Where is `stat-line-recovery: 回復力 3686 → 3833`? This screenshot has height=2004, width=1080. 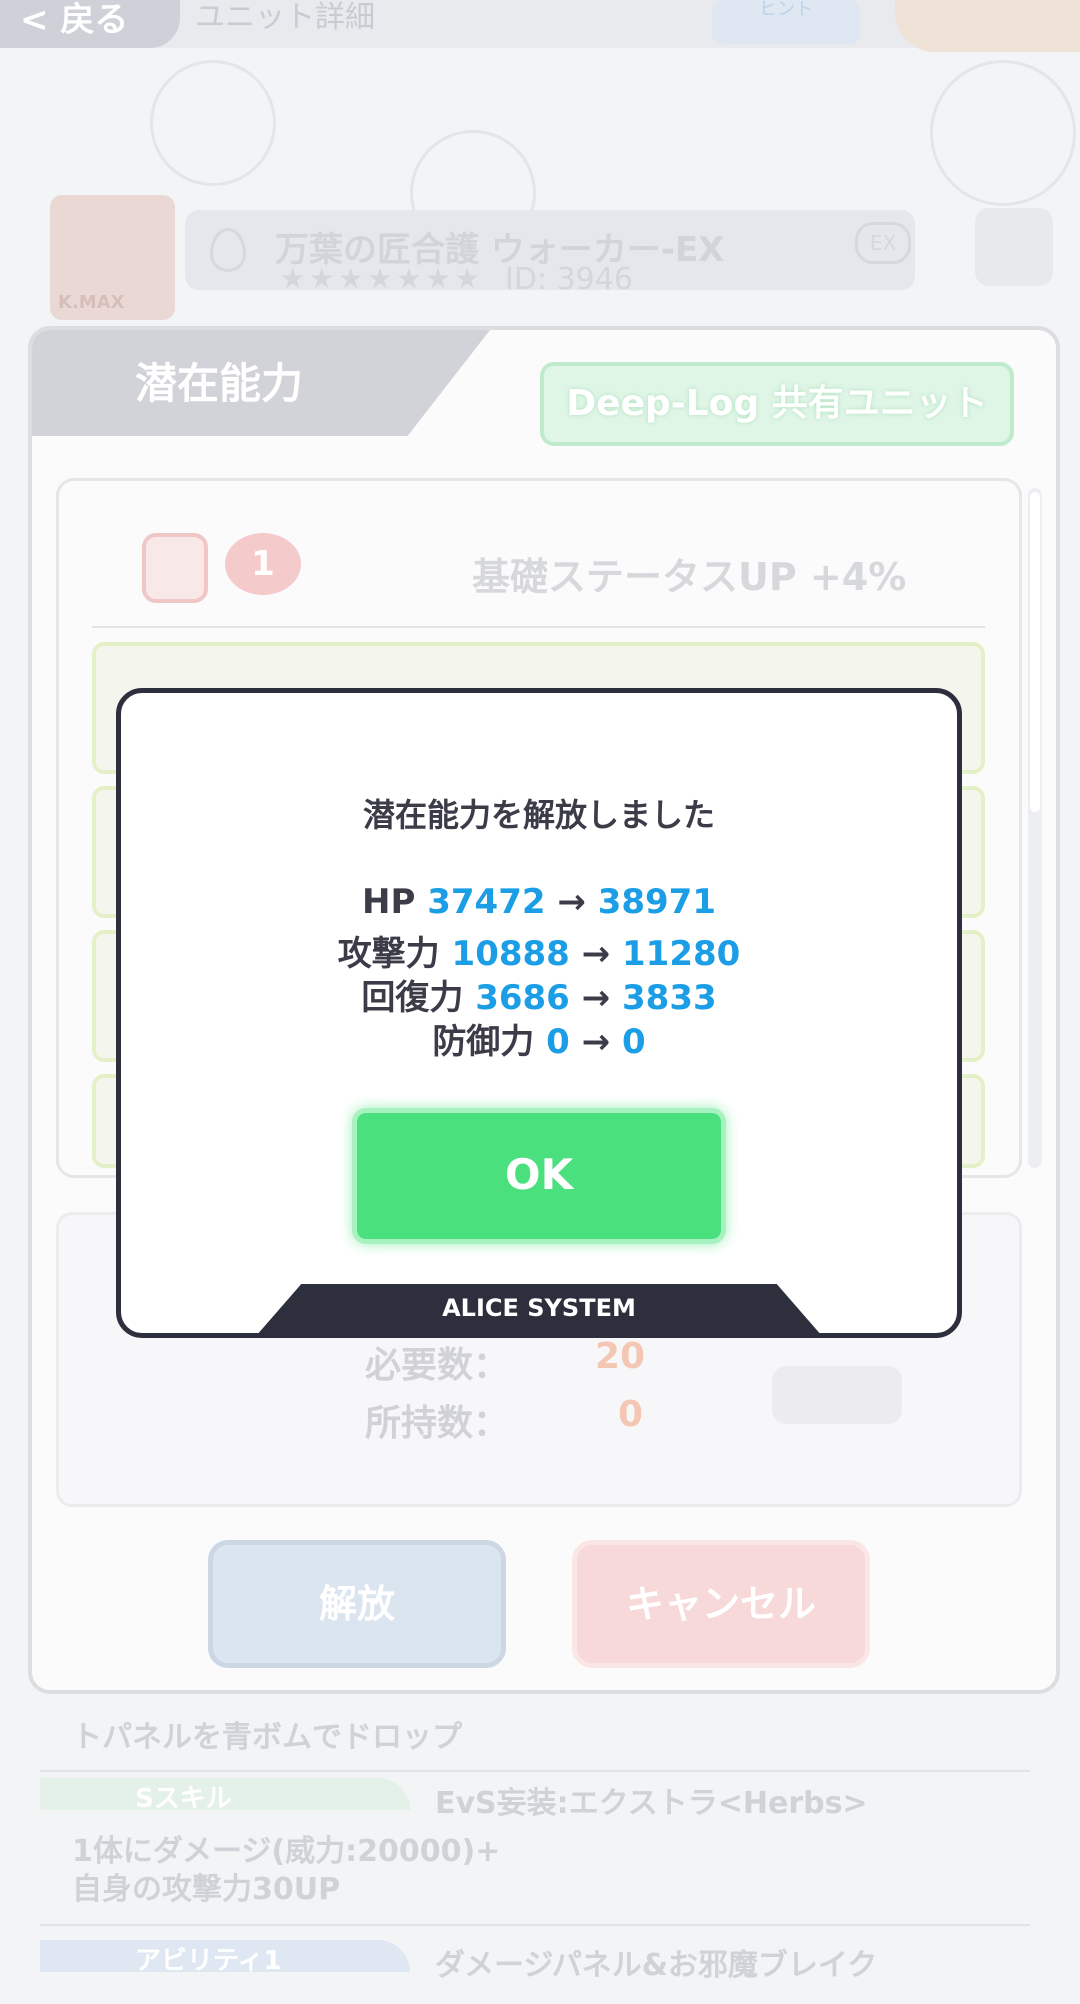
stat-line-recovery: 回復力 3686 → 3833 is located at coordinates (539, 994).